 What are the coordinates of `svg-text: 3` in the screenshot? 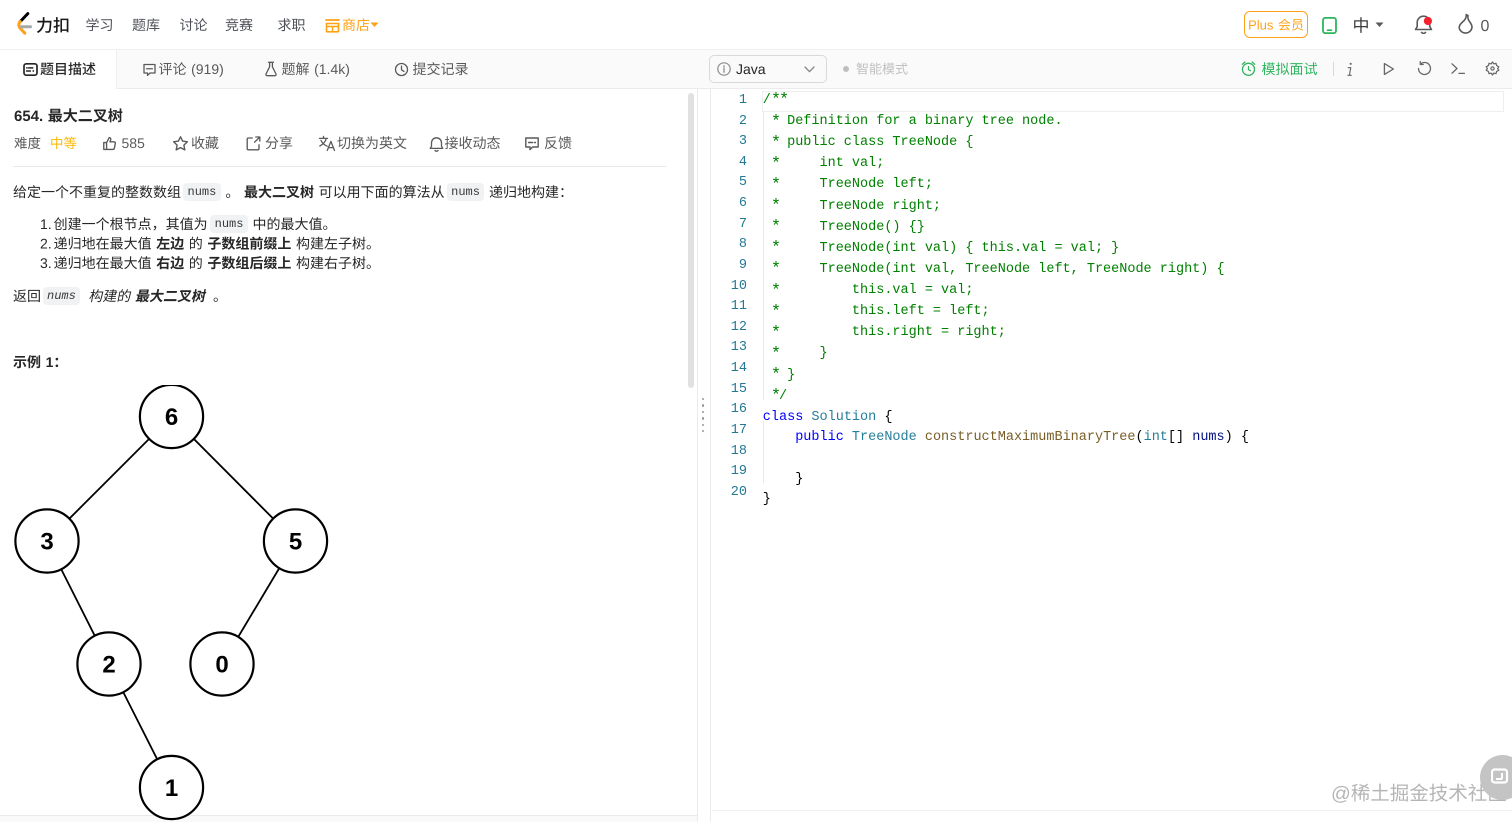 It's located at (46, 542).